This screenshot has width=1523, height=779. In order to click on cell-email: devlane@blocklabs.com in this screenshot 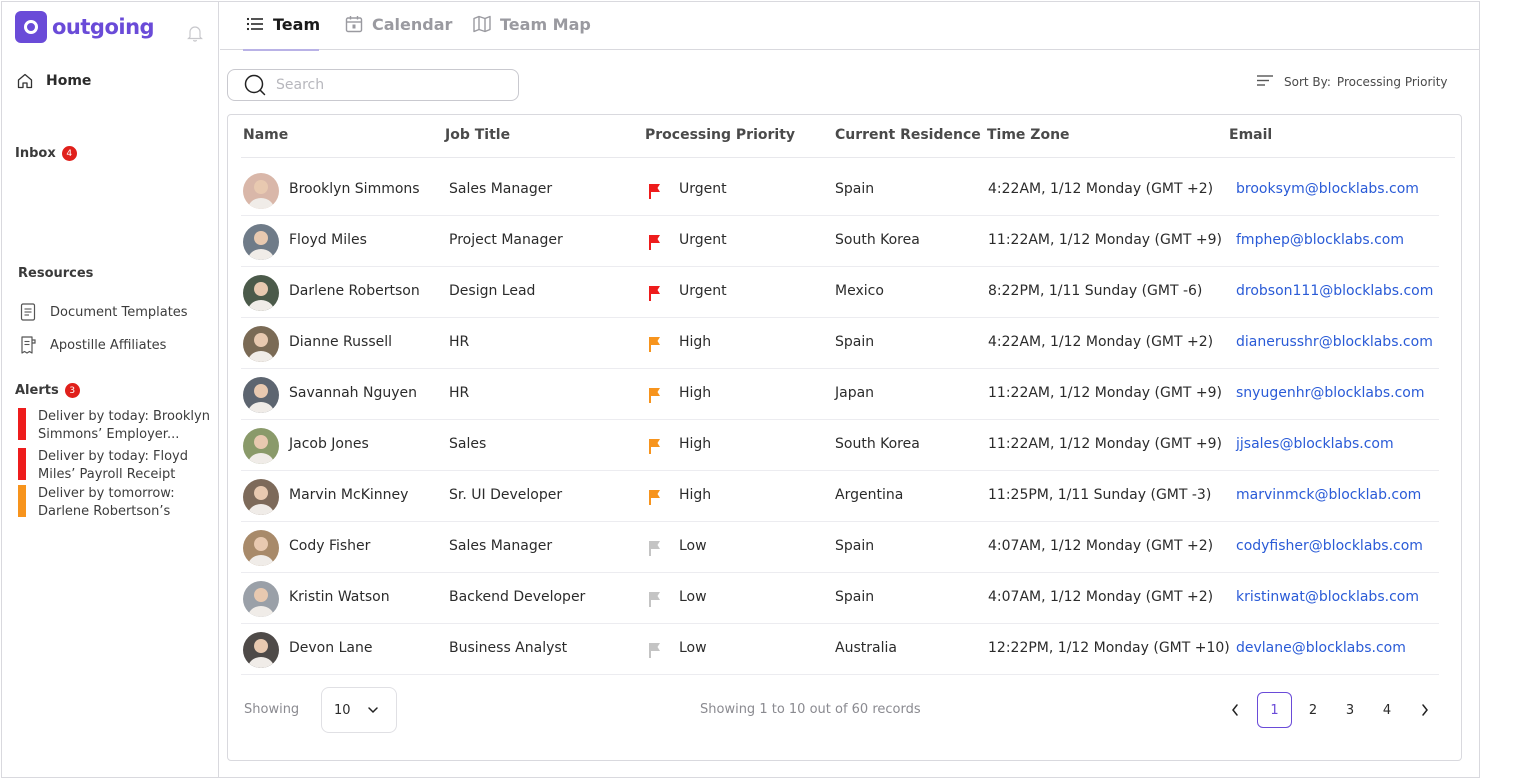, I will do `click(1321, 648)`.